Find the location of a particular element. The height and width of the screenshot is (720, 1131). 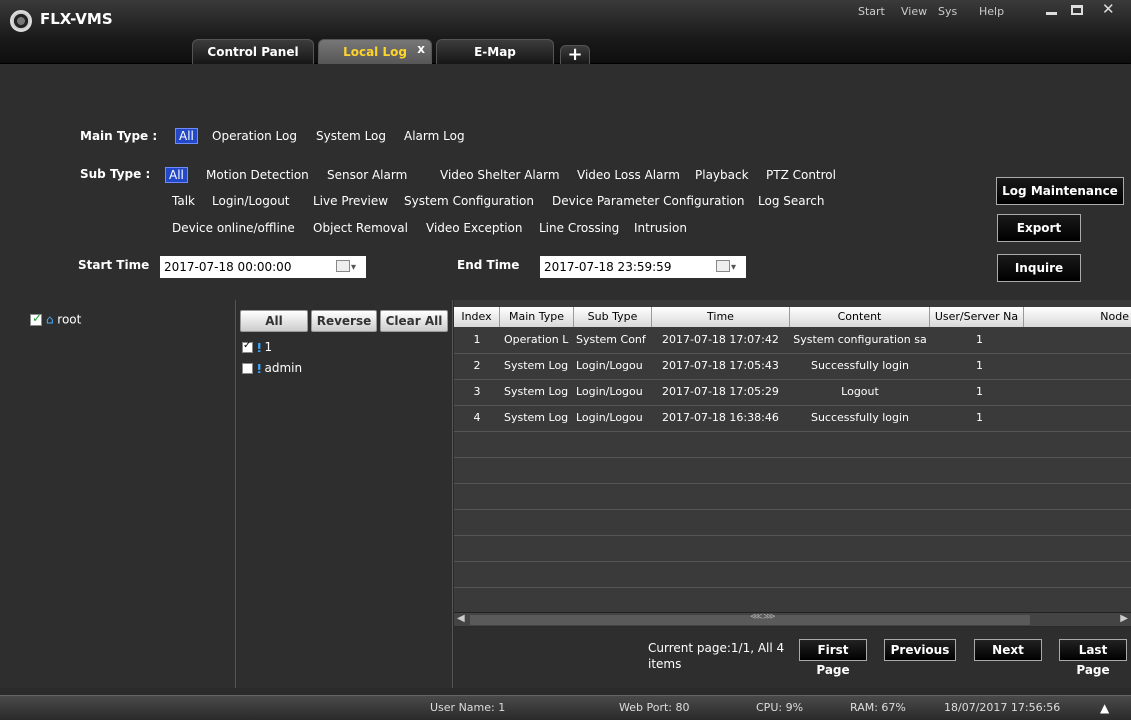

log-maintenance-button: Log Maintenance is located at coordinates (1060, 191).